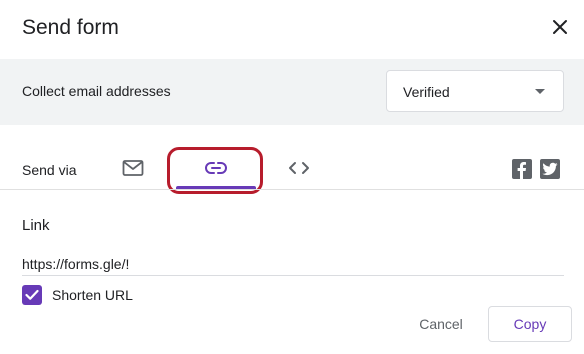 This screenshot has width=584, height=354. I want to click on collect-email-select: Verified, so click(475, 91).